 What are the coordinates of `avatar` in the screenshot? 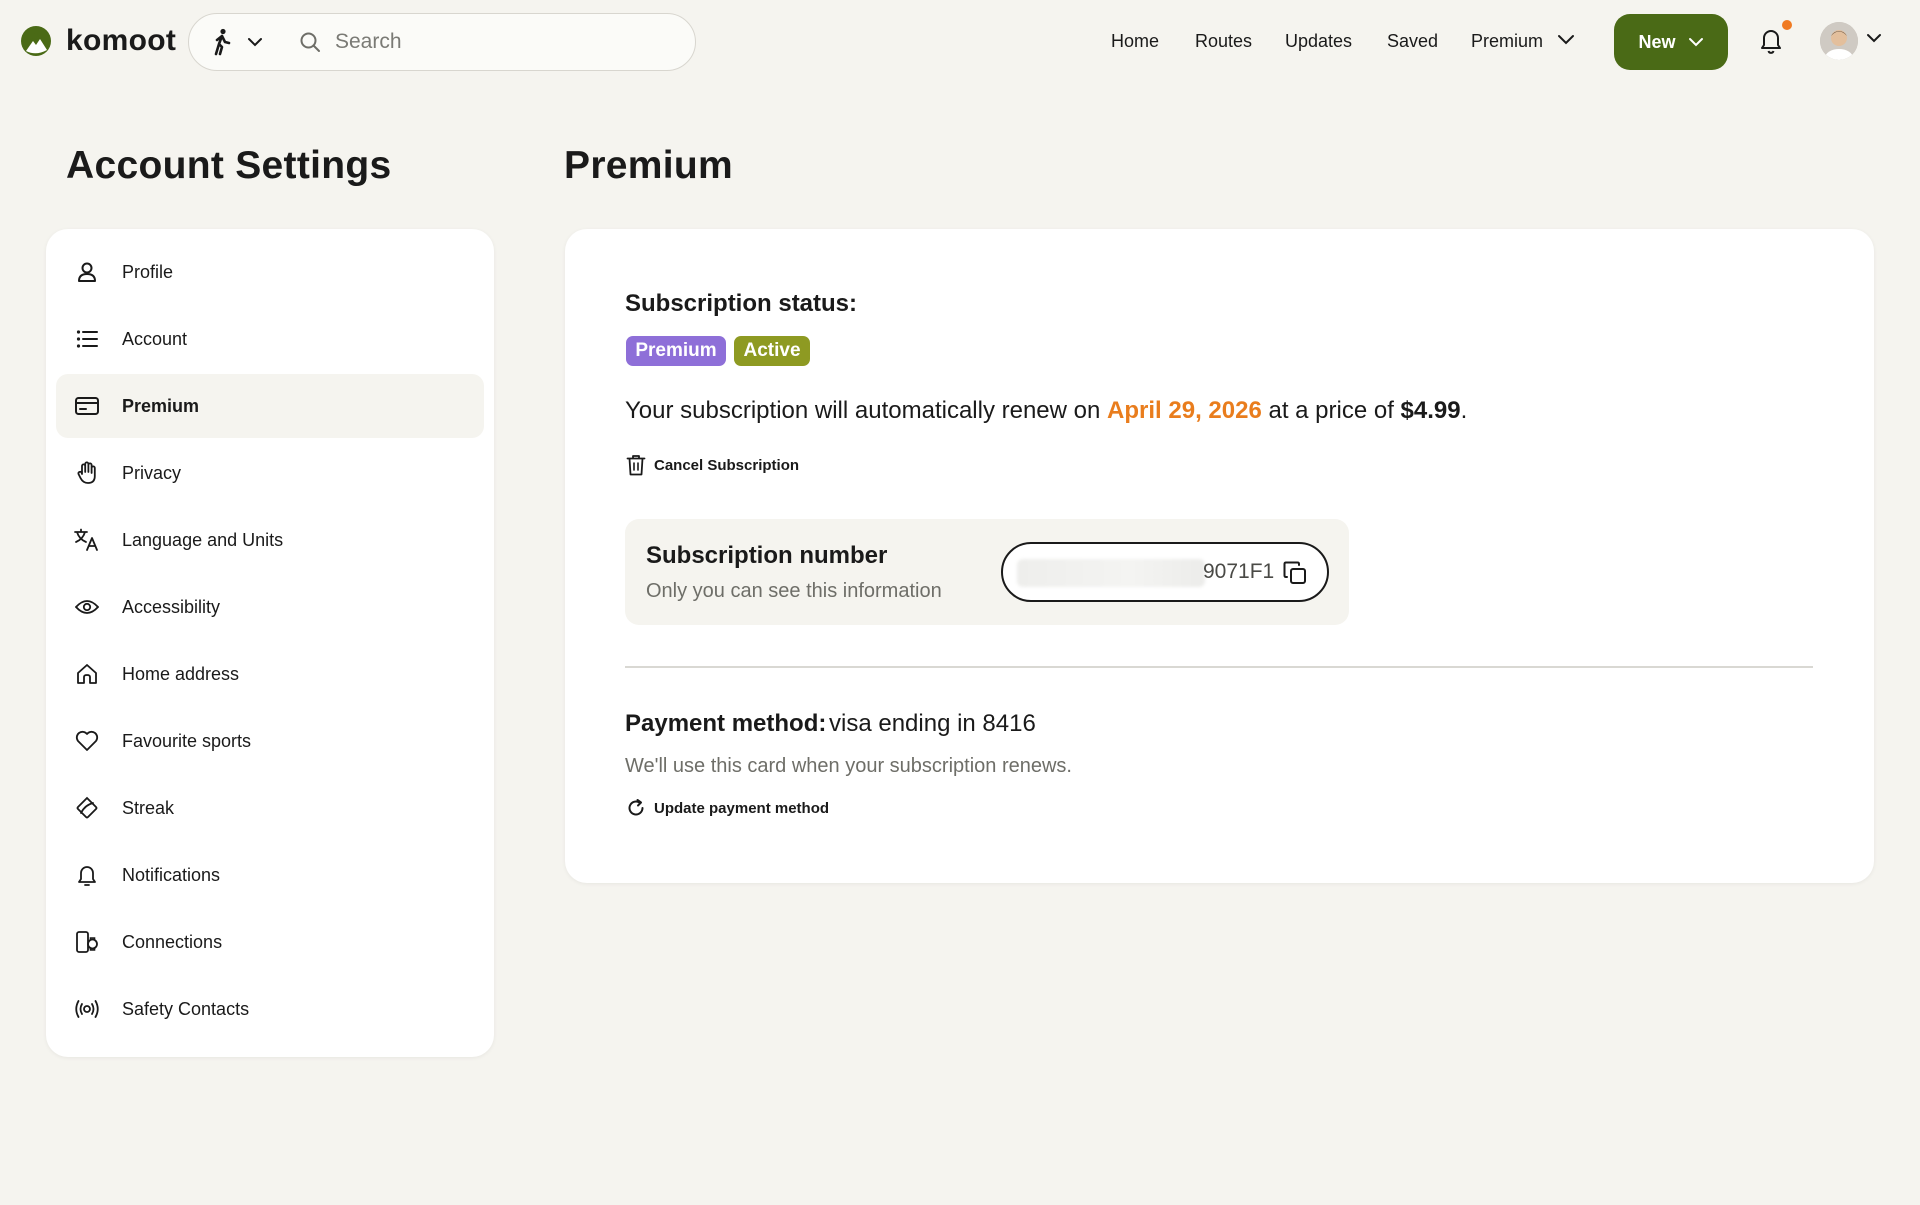 It's located at (1839, 41).